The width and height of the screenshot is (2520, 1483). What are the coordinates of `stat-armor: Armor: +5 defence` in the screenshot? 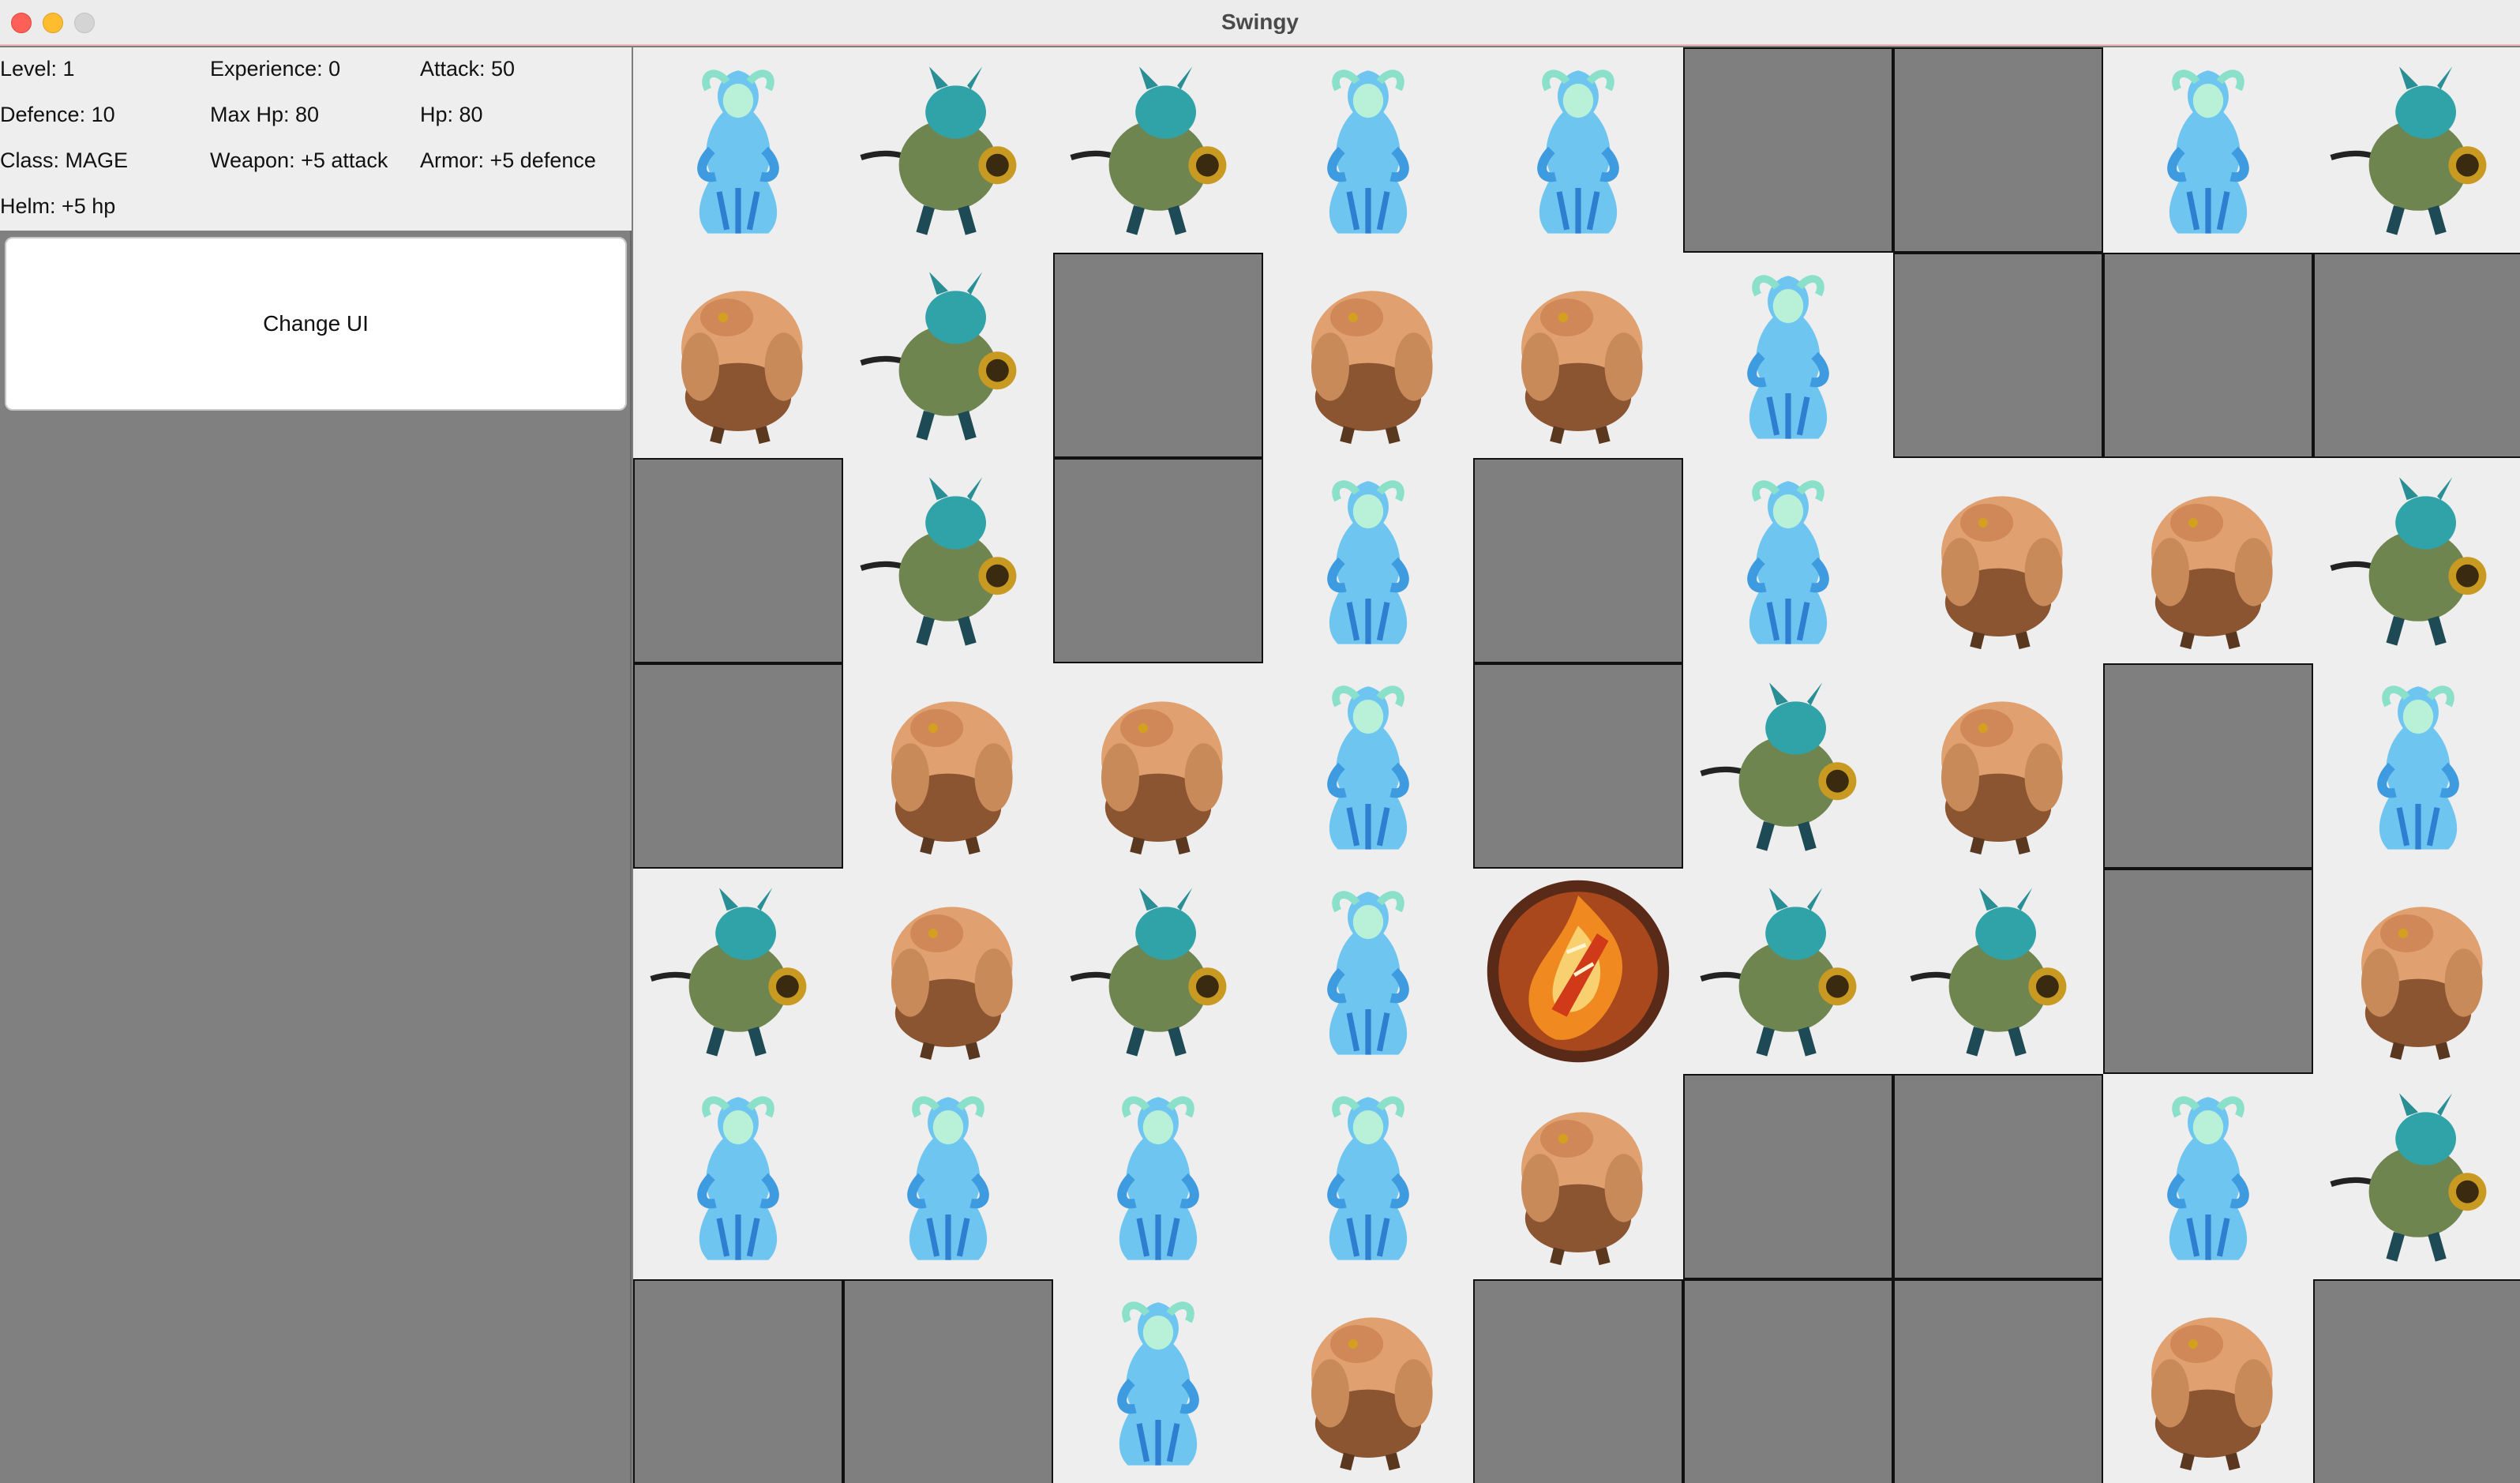 It's located at (508, 160).